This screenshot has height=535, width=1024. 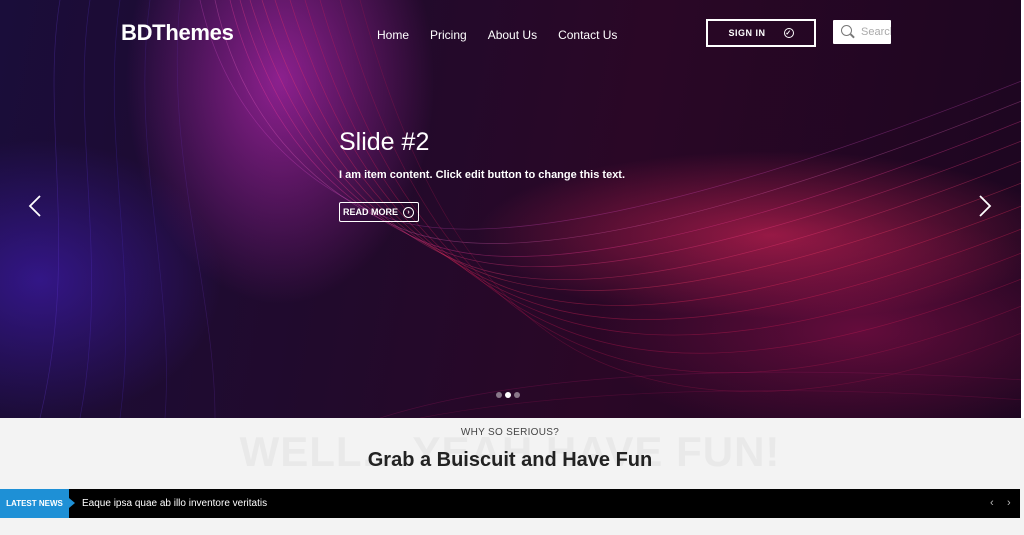 I want to click on read-more-button: READ MORE ›, so click(x=379, y=212).